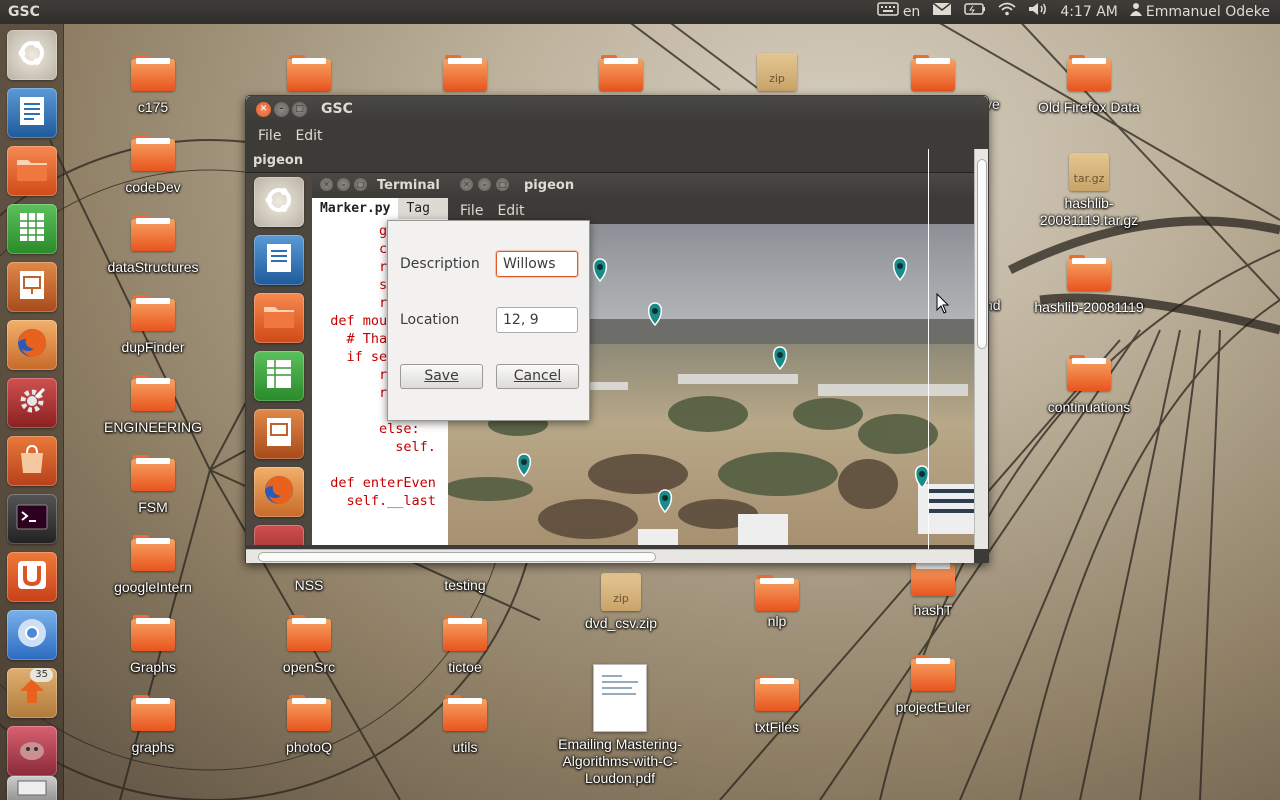  Describe the element at coordinates (537, 264) in the screenshot. I see `description-input` at that location.